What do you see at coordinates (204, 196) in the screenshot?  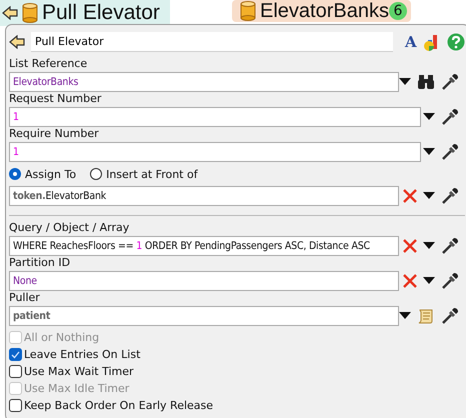 I see `input-field: token.ElevatorBank` at bounding box center [204, 196].